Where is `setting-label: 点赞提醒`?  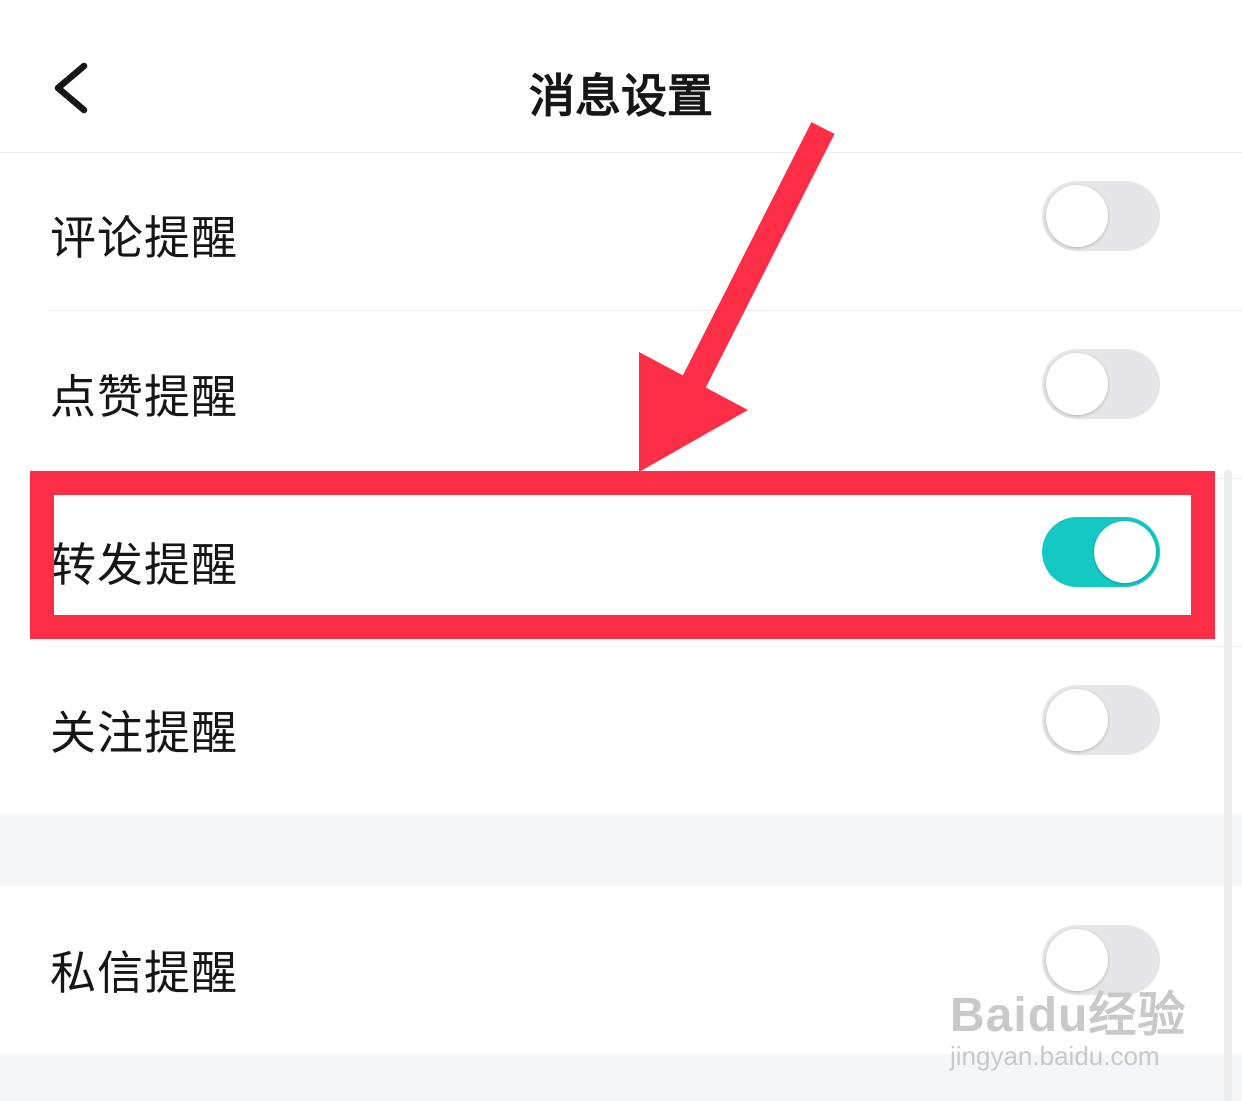
setting-label: 点赞提醒 is located at coordinates (144, 397).